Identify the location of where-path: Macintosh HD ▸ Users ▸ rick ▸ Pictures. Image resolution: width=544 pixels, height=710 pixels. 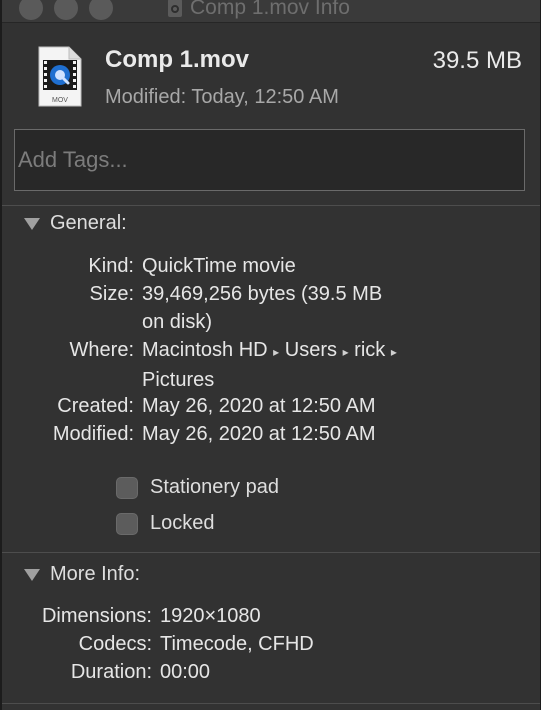
(302, 365).